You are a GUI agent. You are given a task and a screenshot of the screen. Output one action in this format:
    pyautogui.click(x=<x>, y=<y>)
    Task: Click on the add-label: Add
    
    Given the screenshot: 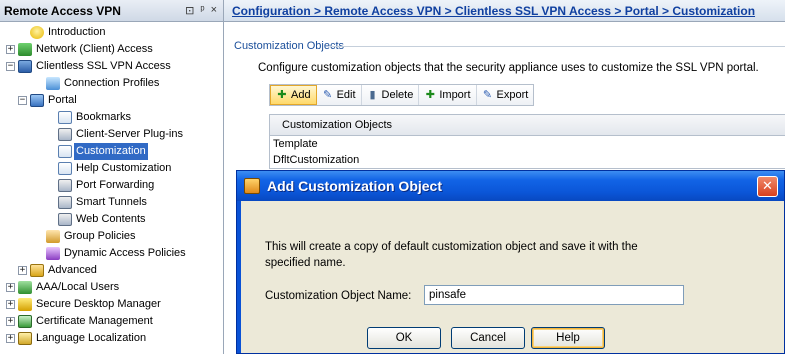 What is the action you would take?
    pyautogui.click(x=301, y=95)
    